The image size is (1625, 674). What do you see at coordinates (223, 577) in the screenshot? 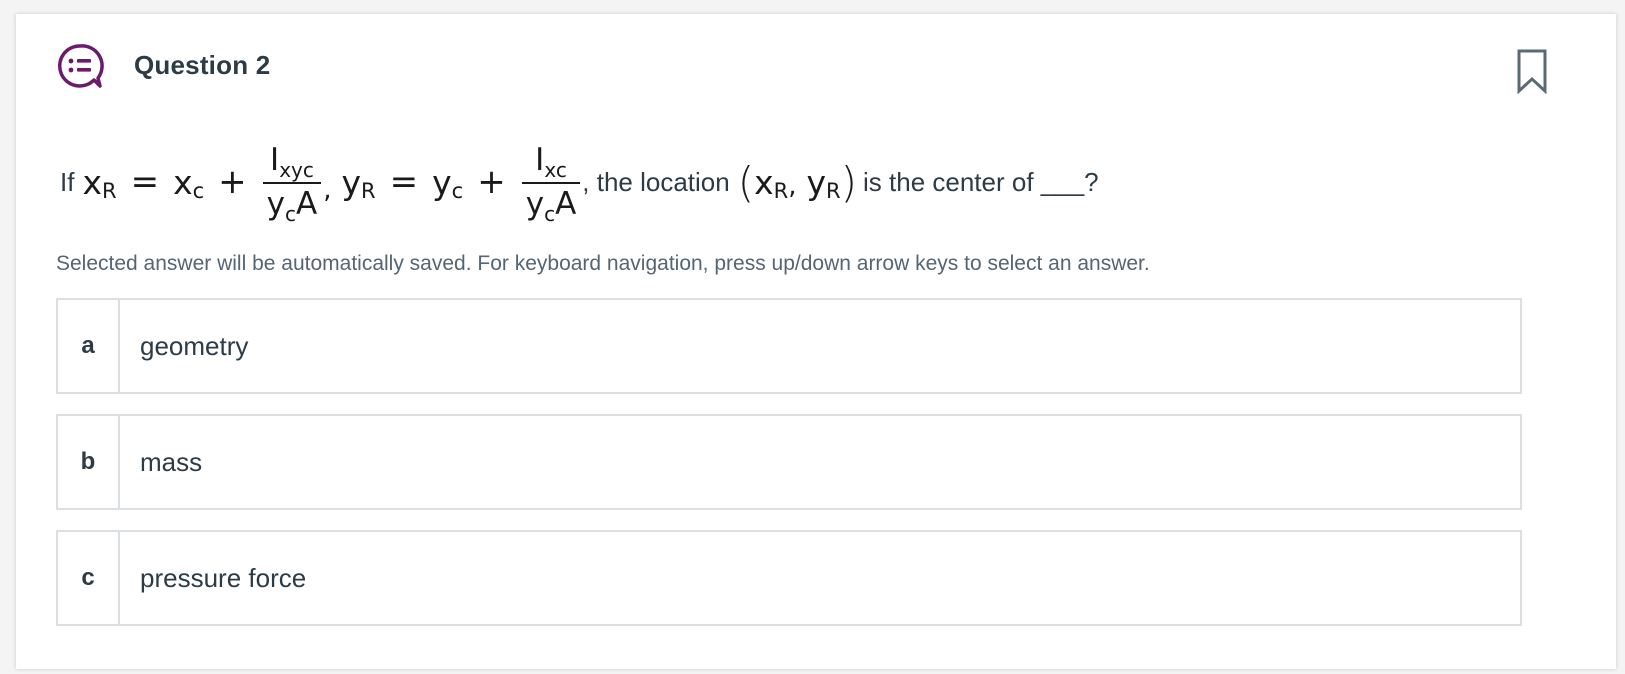
I see `answer-label: pressure force` at bounding box center [223, 577].